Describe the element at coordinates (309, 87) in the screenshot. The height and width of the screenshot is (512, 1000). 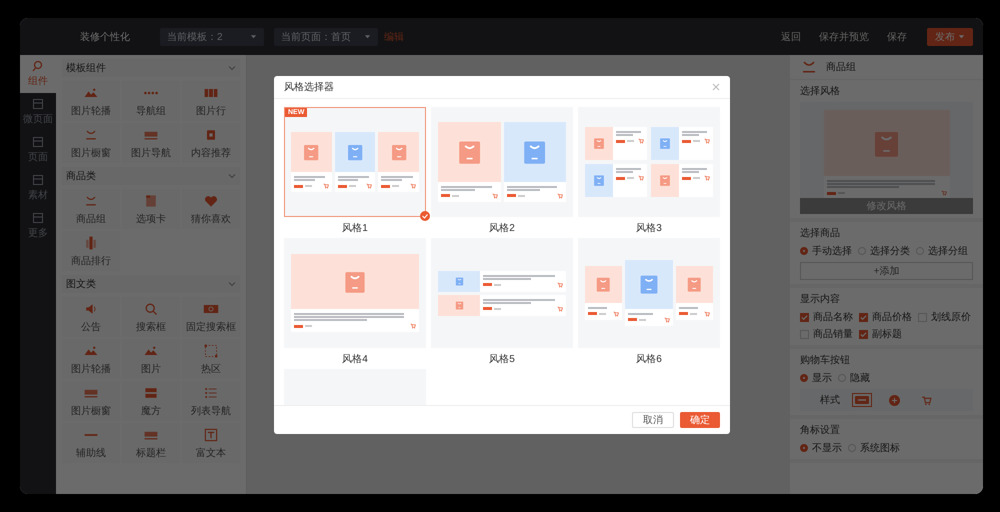
I see `dialog-title: 风格选择器` at that location.